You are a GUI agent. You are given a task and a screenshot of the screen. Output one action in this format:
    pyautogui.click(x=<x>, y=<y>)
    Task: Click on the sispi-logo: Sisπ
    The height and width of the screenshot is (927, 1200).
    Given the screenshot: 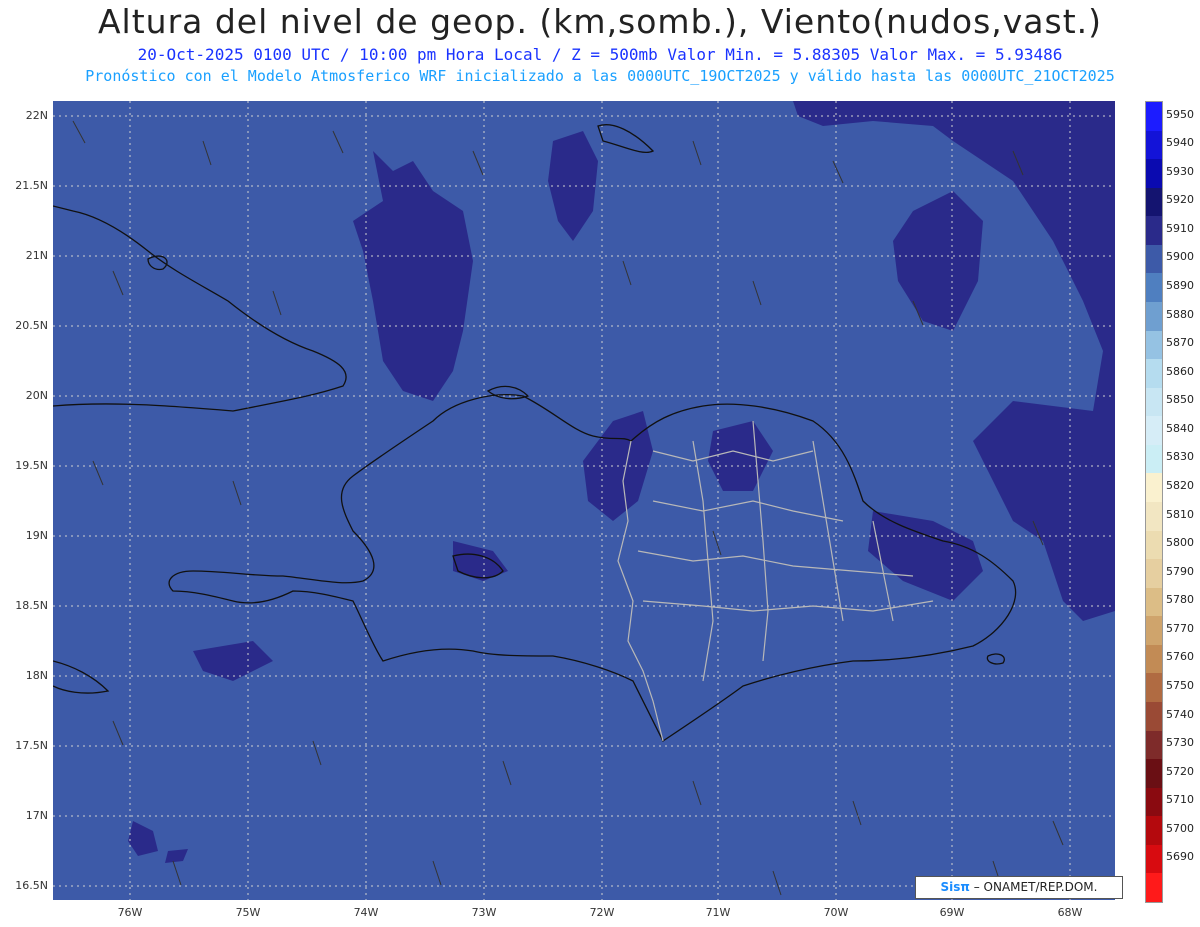 What is the action you would take?
    pyautogui.click(x=955, y=887)
    